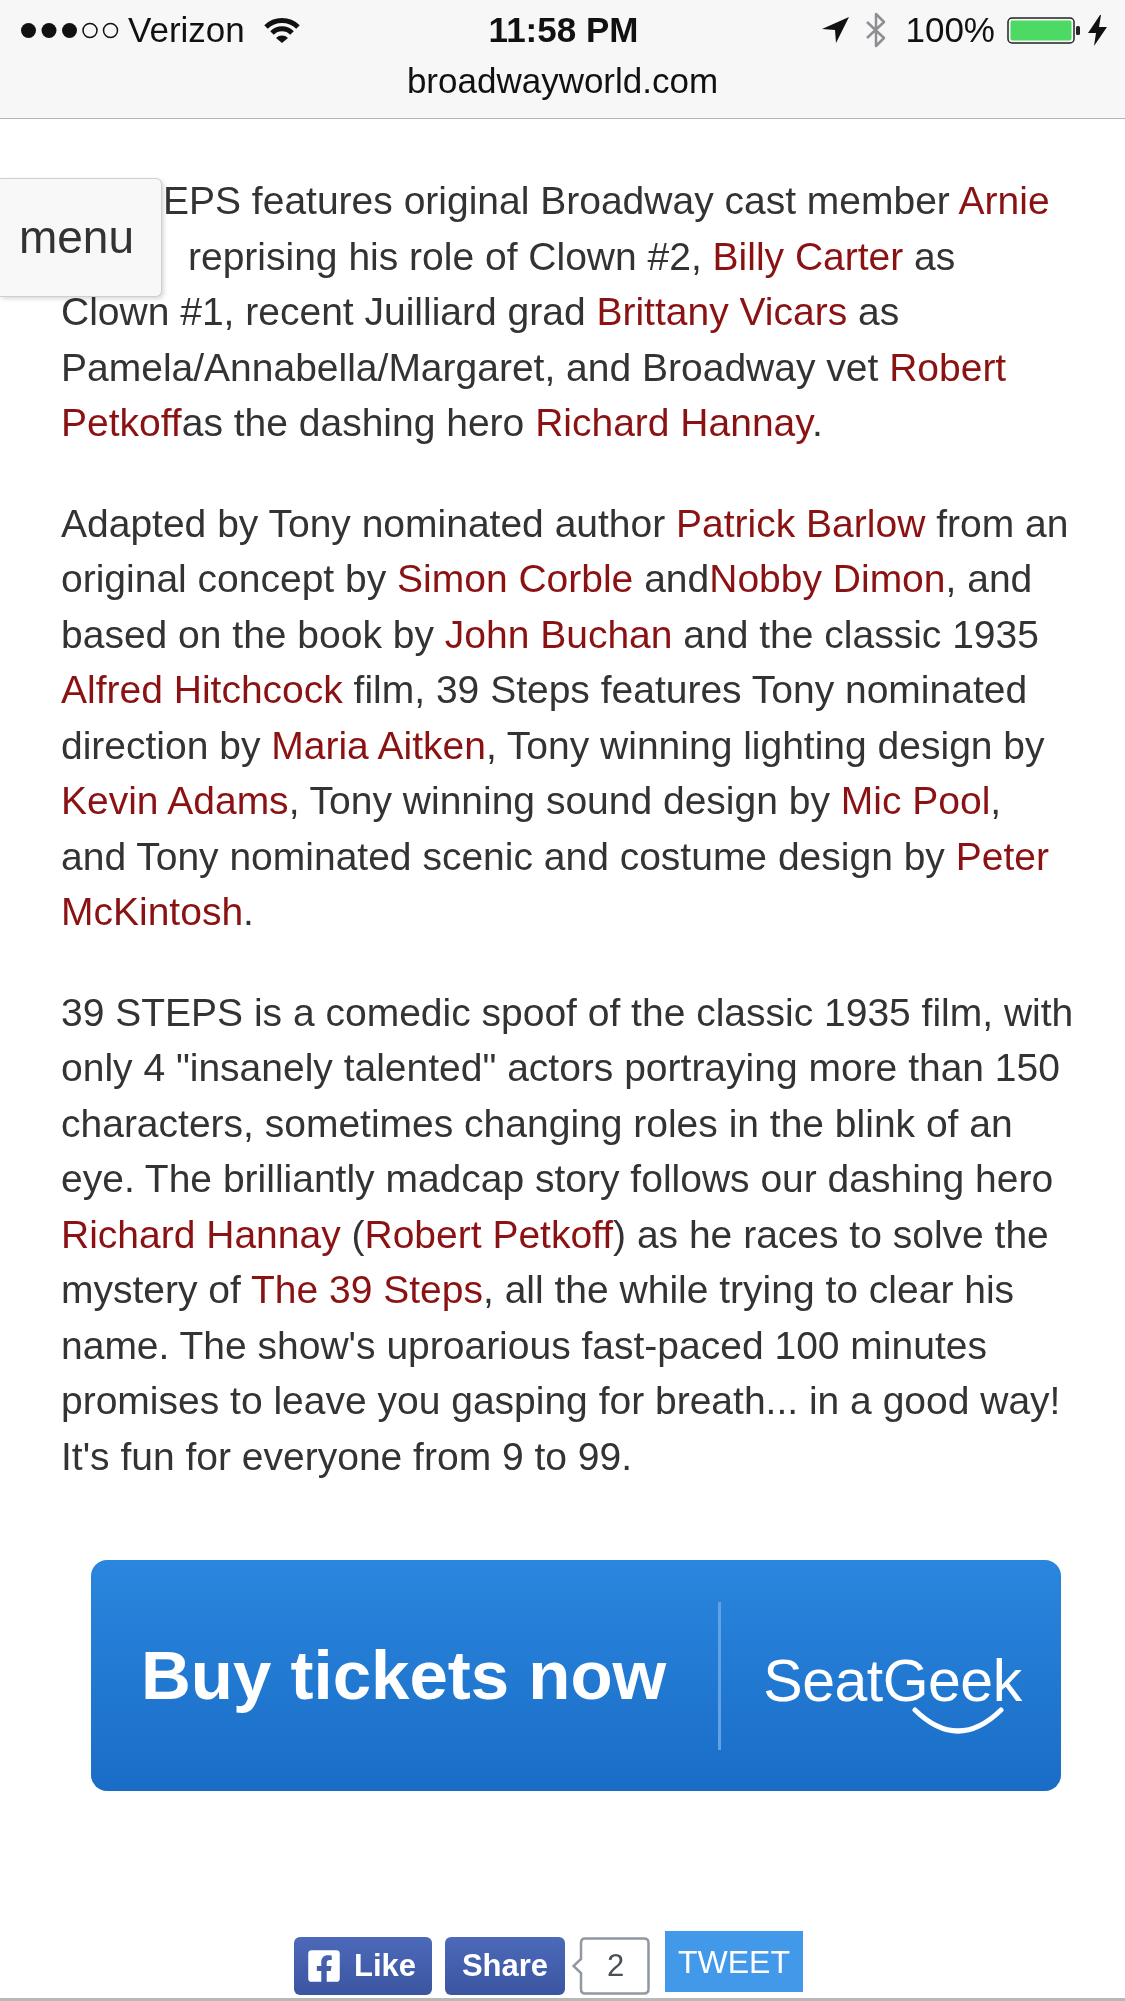 This screenshot has width=1125, height=2001. What do you see at coordinates (558, 634) in the screenshot?
I see `link: John Buchan` at bounding box center [558, 634].